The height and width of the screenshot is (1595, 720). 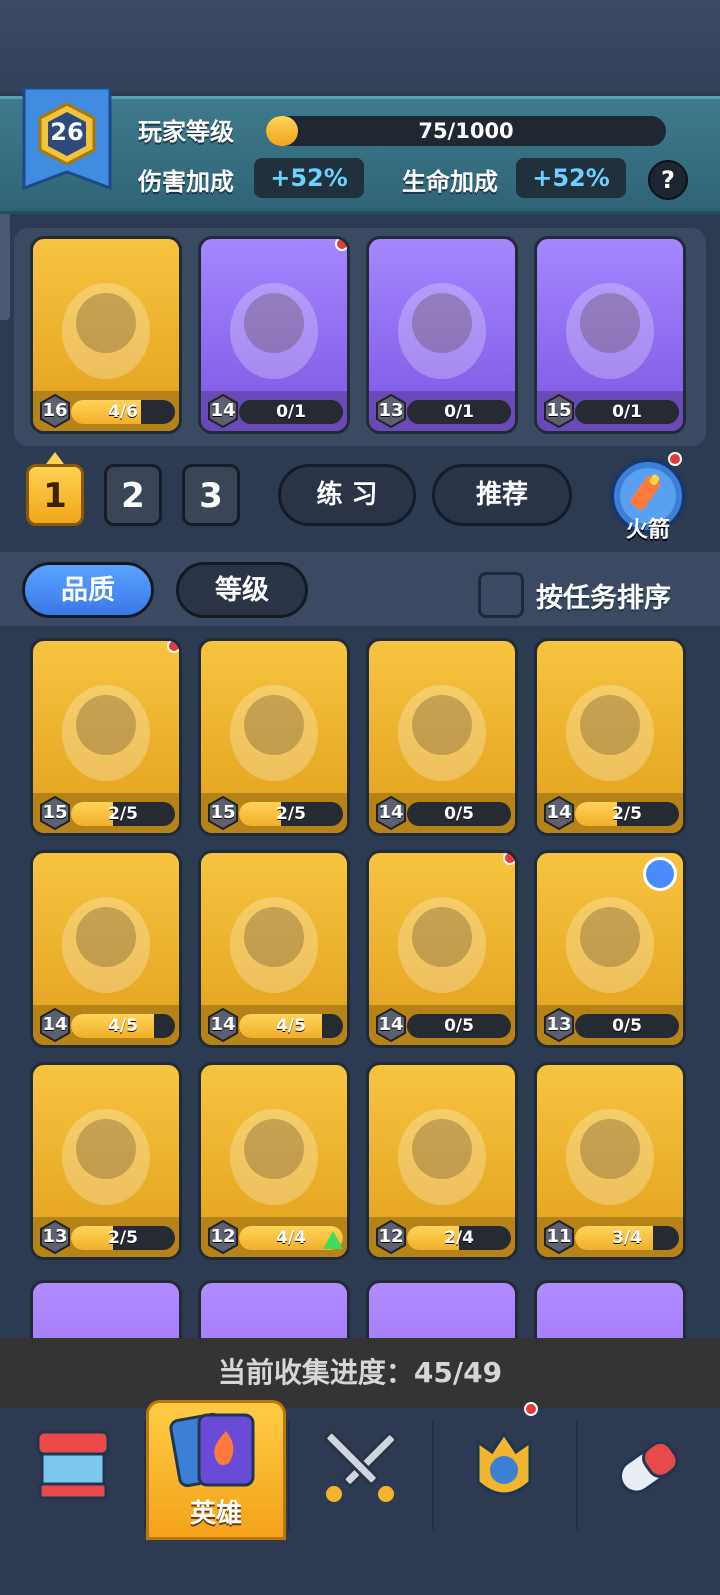 What do you see at coordinates (648, 497) in the screenshot?
I see `rocket-button: 火箭` at bounding box center [648, 497].